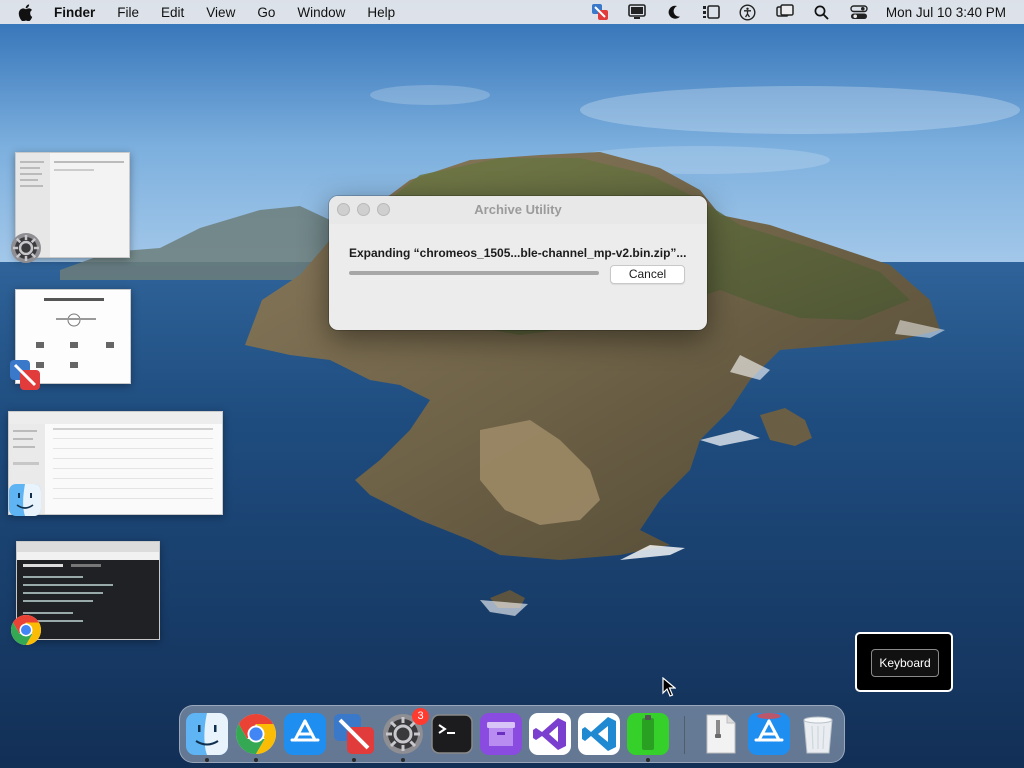 The width and height of the screenshot is (1024, 768). What do you see at coordinates (684, 735) in the screenshot?
I see `dock-separator` at bounding box center [684, 735].